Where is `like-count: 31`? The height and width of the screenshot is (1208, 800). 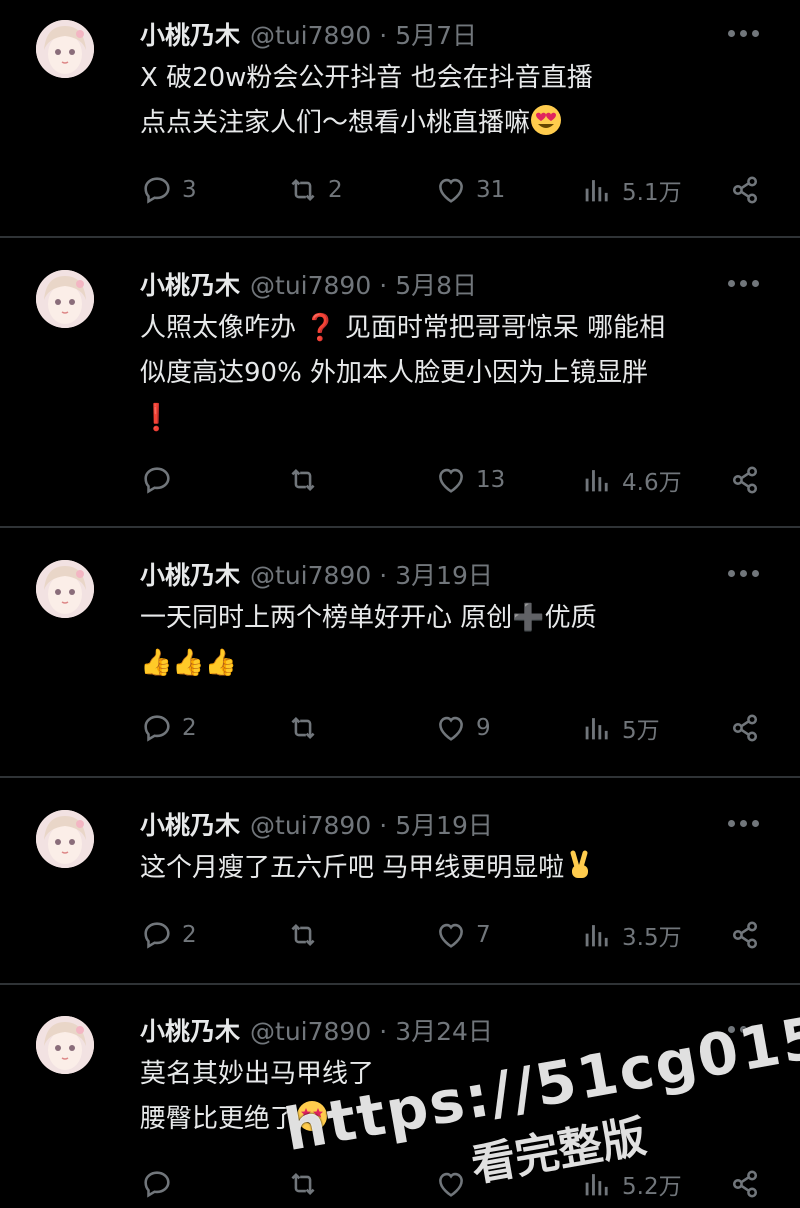 like-count: 31 is located at coordinates (491, 190).